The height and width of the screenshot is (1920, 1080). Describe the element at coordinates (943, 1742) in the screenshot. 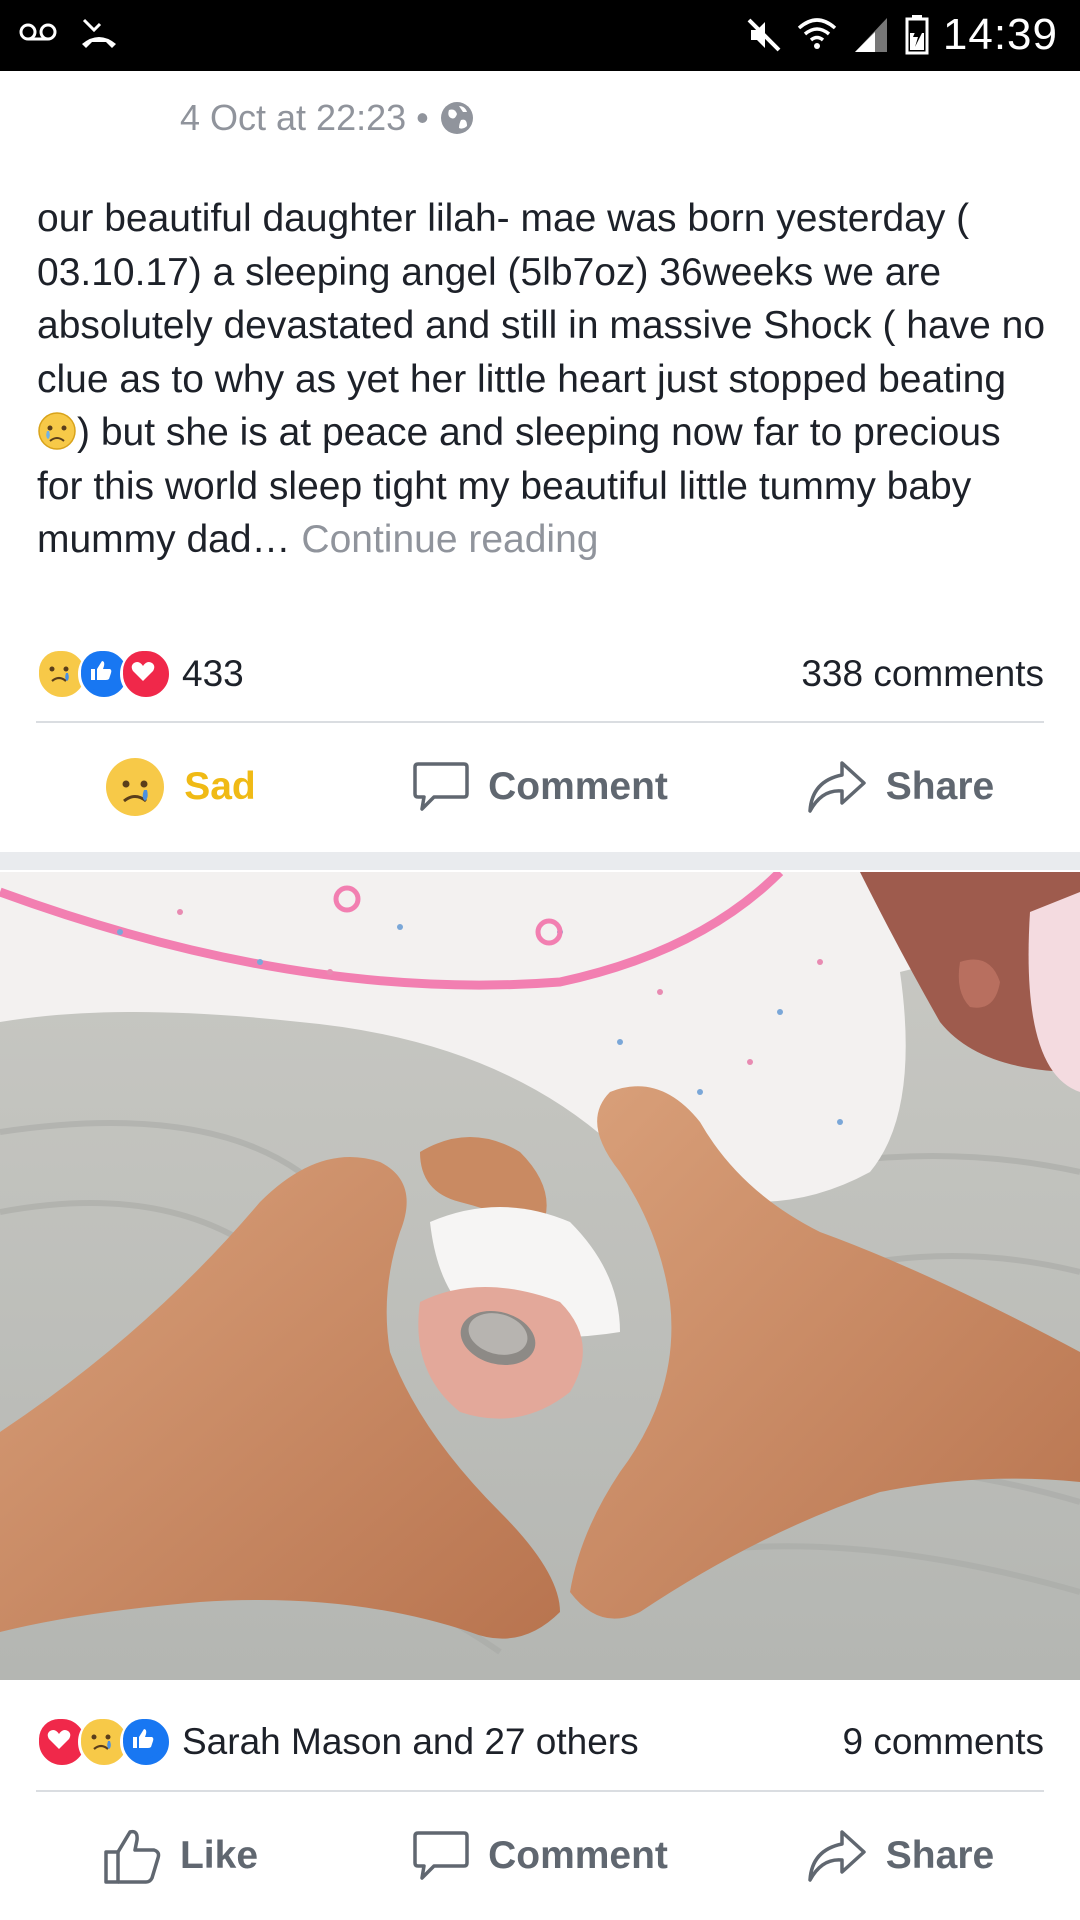

I see `photo-comments-count: 9 comments` at that location.